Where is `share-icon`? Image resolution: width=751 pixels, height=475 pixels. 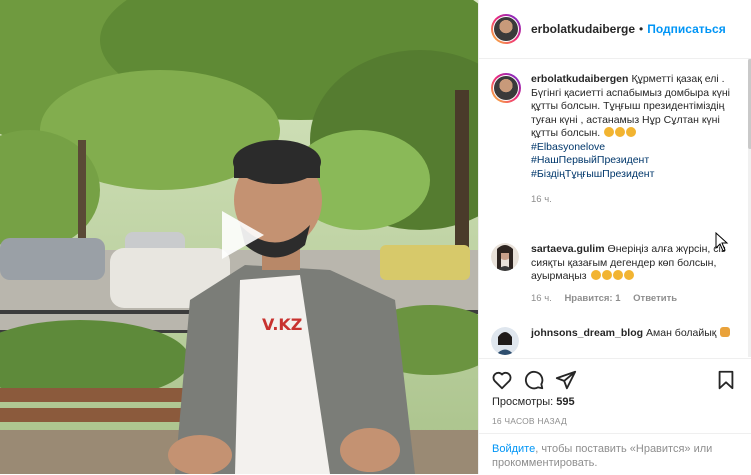 share-icon is located at coordinates (566, 380).